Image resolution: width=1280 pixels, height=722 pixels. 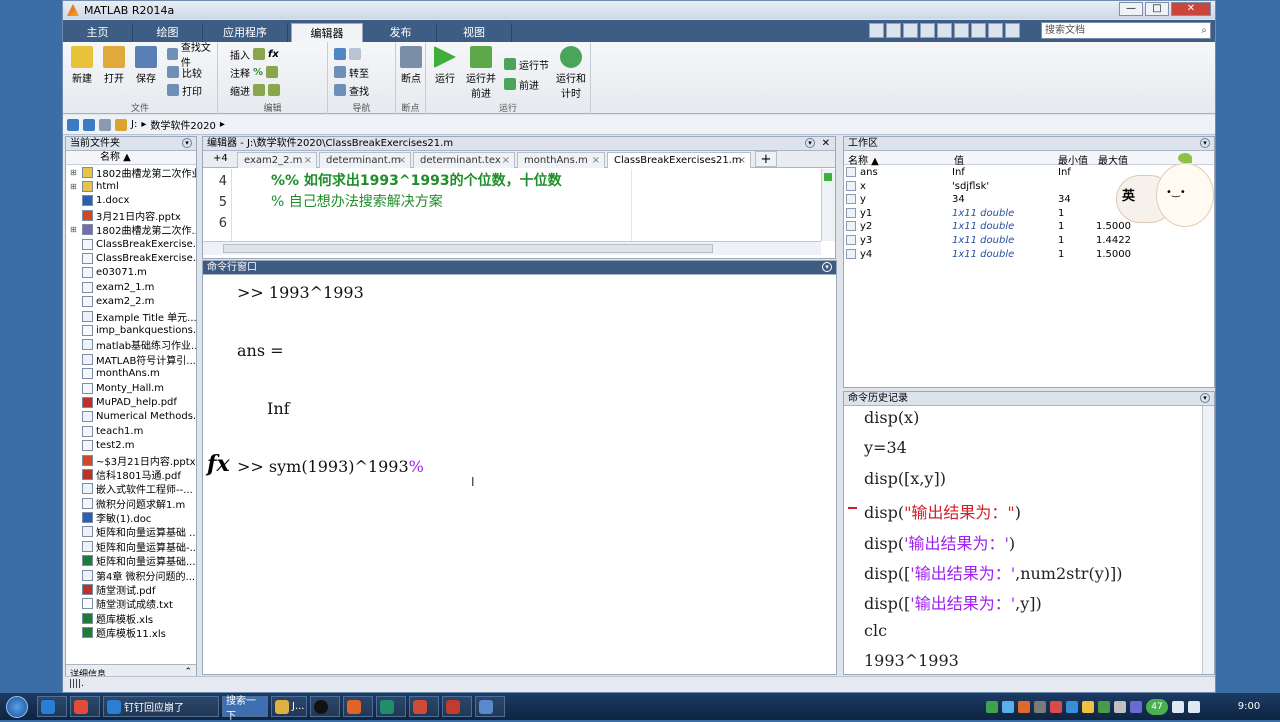 What do you see at coordinates (325, 706) in the screenshot?
I see `taskbar-recorder` at bounding box center [325, 706].